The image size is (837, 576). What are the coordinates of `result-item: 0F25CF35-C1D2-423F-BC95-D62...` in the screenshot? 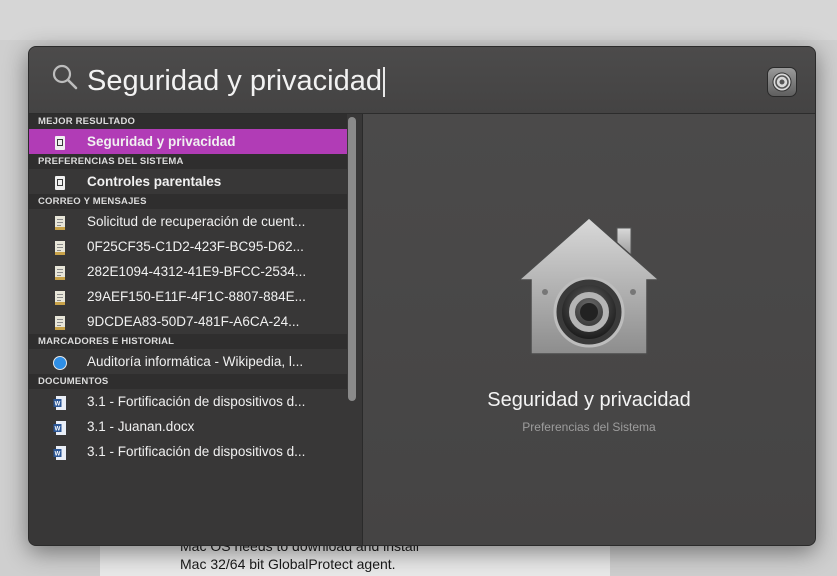 It's located at (188, 246).